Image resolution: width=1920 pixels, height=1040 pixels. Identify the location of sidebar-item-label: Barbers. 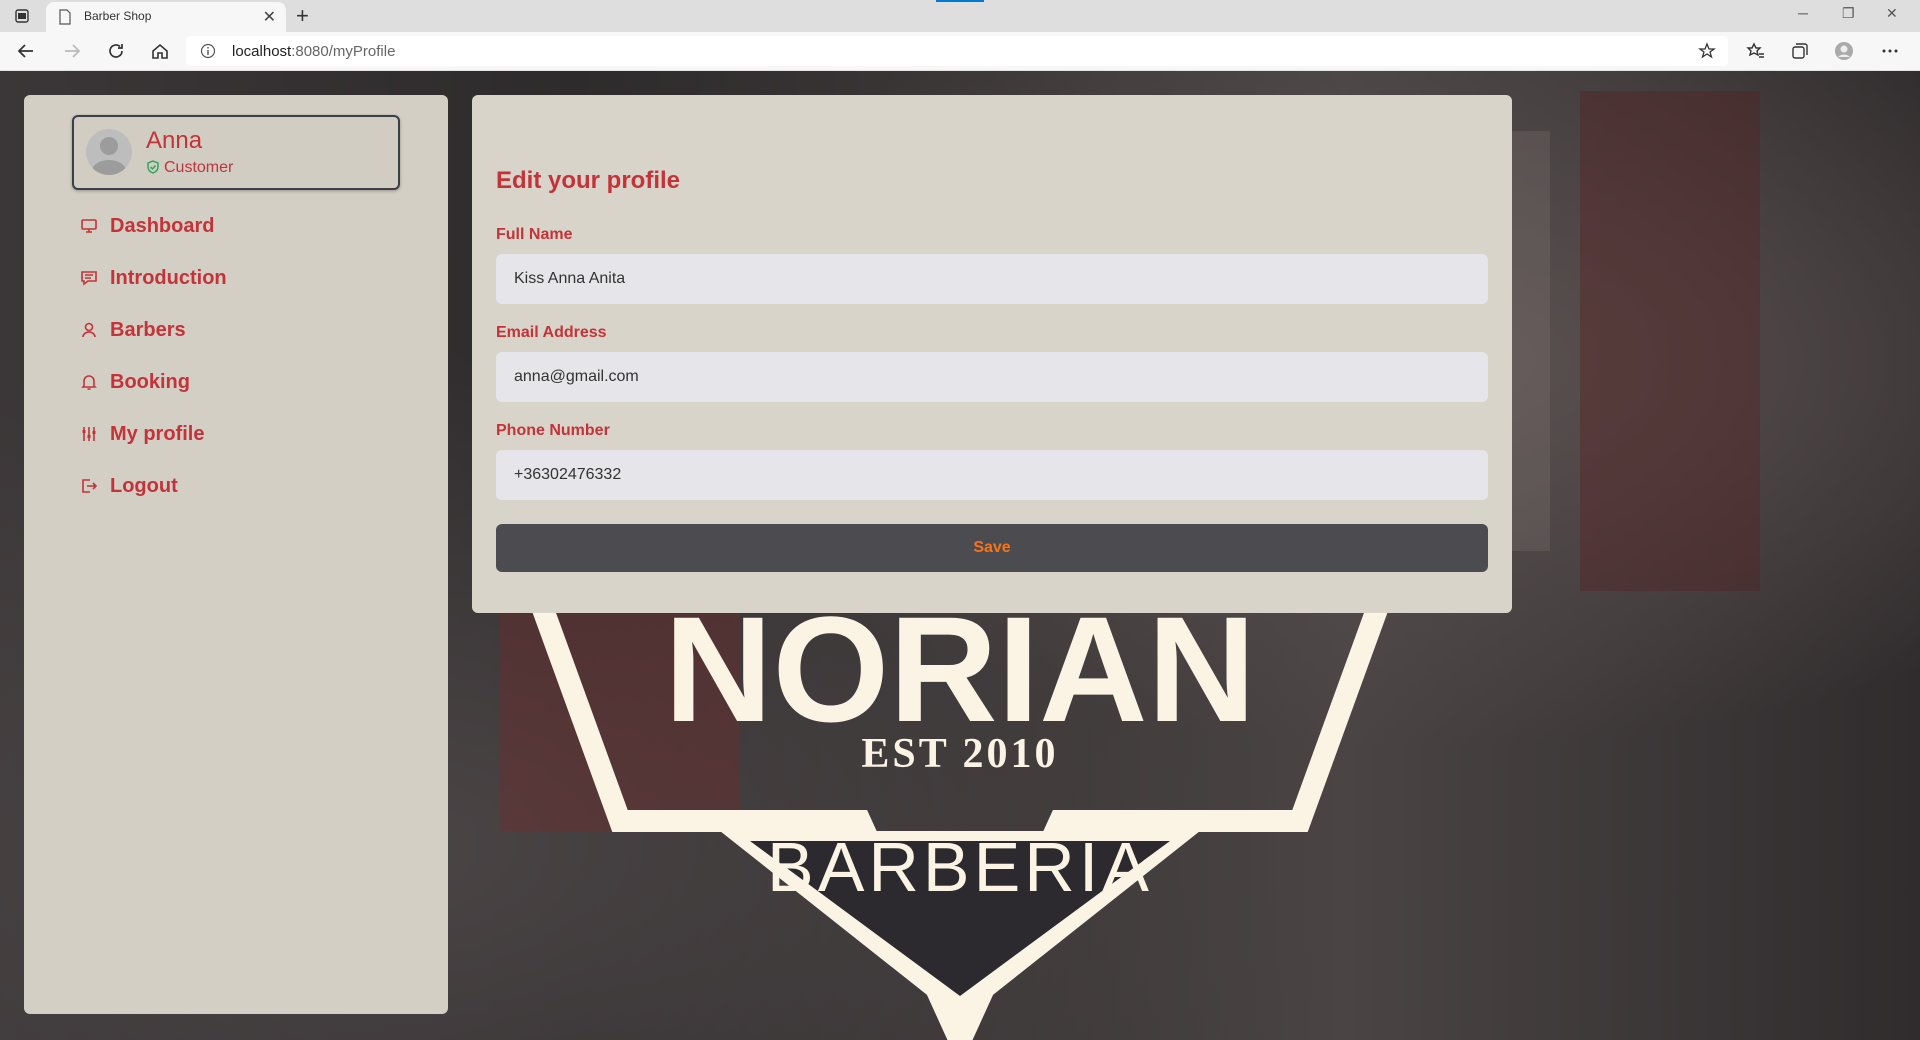
(148, 329).